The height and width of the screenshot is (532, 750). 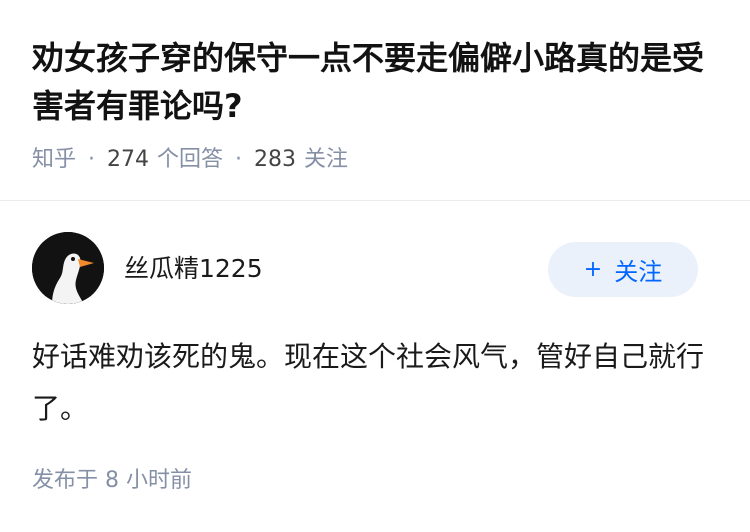 I want to click on question-meta: 知乎 · 274 个回答 · 283 关注, so click(x=190, y=160).